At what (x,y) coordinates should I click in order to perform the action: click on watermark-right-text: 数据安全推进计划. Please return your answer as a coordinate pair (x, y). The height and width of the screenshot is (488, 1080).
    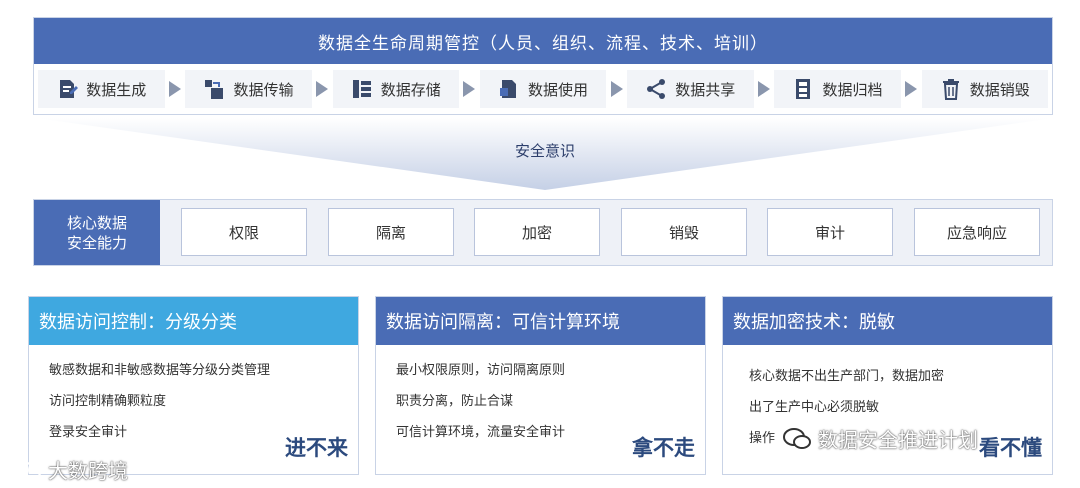
    Looking at the image, I should click on (898, 440).